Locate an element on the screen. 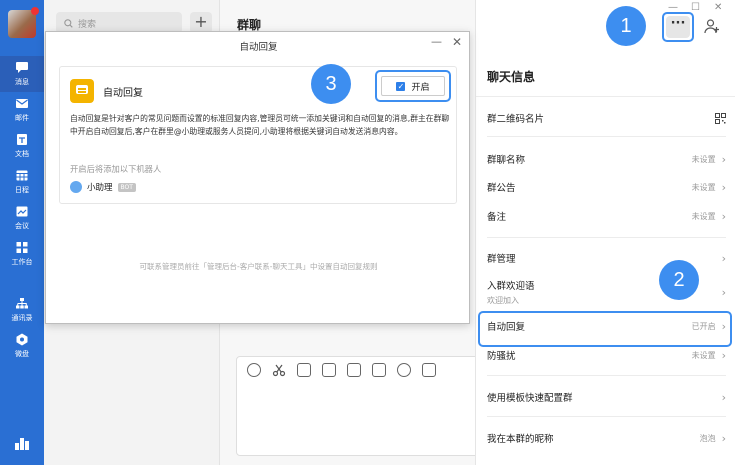  dialog-title: 自动回复 is located at coordinates (258, 47).